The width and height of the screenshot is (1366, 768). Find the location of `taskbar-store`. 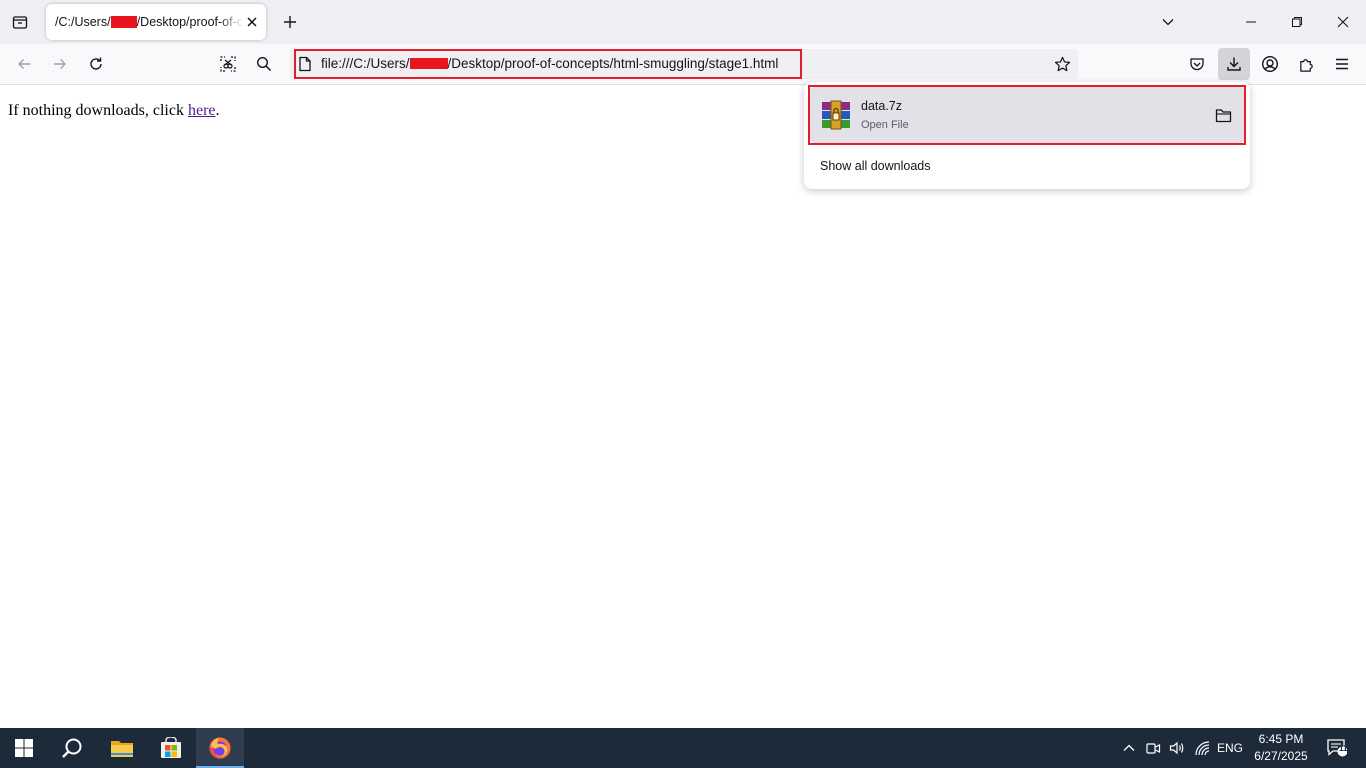

taskbar-store is located at coordinates (171, 748).